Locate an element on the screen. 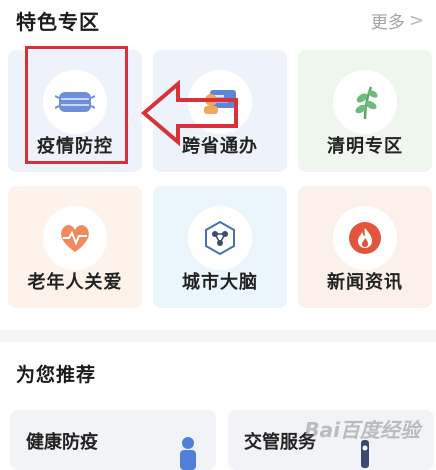  flame-icon is located at coordinates (365, 238).